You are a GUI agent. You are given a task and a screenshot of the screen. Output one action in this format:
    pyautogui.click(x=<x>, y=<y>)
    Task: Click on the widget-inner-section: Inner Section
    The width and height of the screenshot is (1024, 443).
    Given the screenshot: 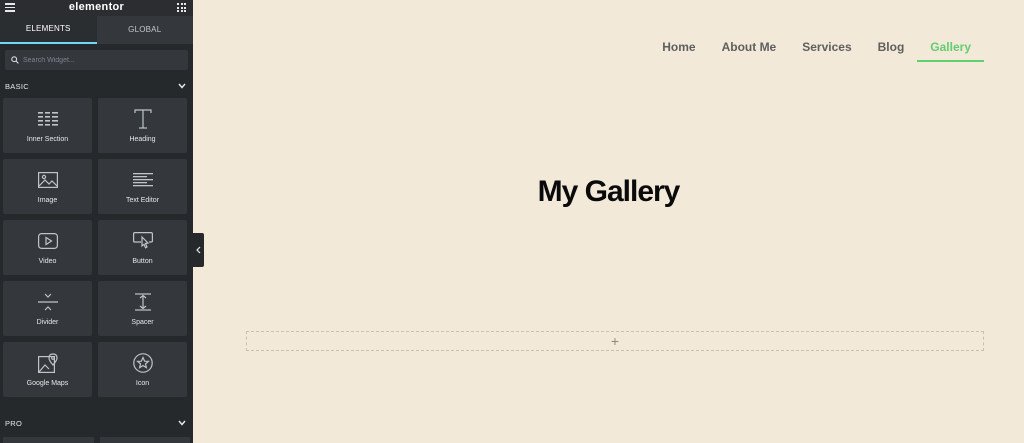 What is the action you would take?
    pyautogui.click(x=47, y=125)
    